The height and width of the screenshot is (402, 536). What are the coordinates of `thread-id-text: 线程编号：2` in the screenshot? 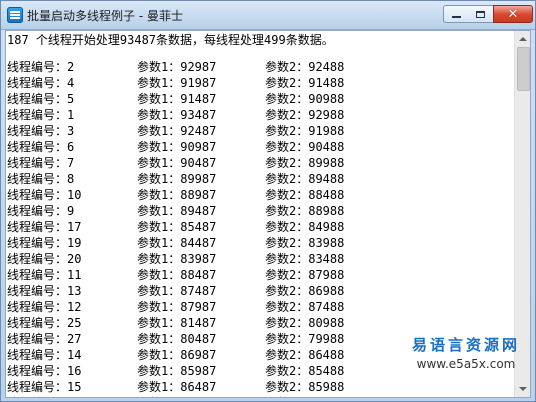 It's located at (41, 67).